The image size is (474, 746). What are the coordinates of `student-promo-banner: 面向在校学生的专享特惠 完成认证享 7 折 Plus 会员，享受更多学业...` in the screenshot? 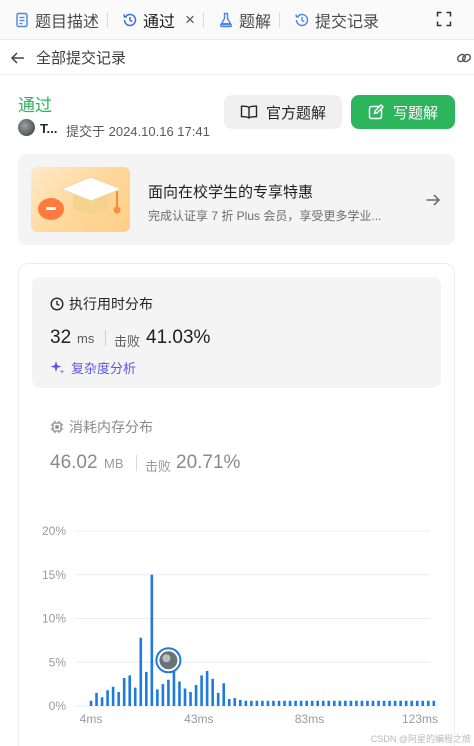 It's located at (236, 199).